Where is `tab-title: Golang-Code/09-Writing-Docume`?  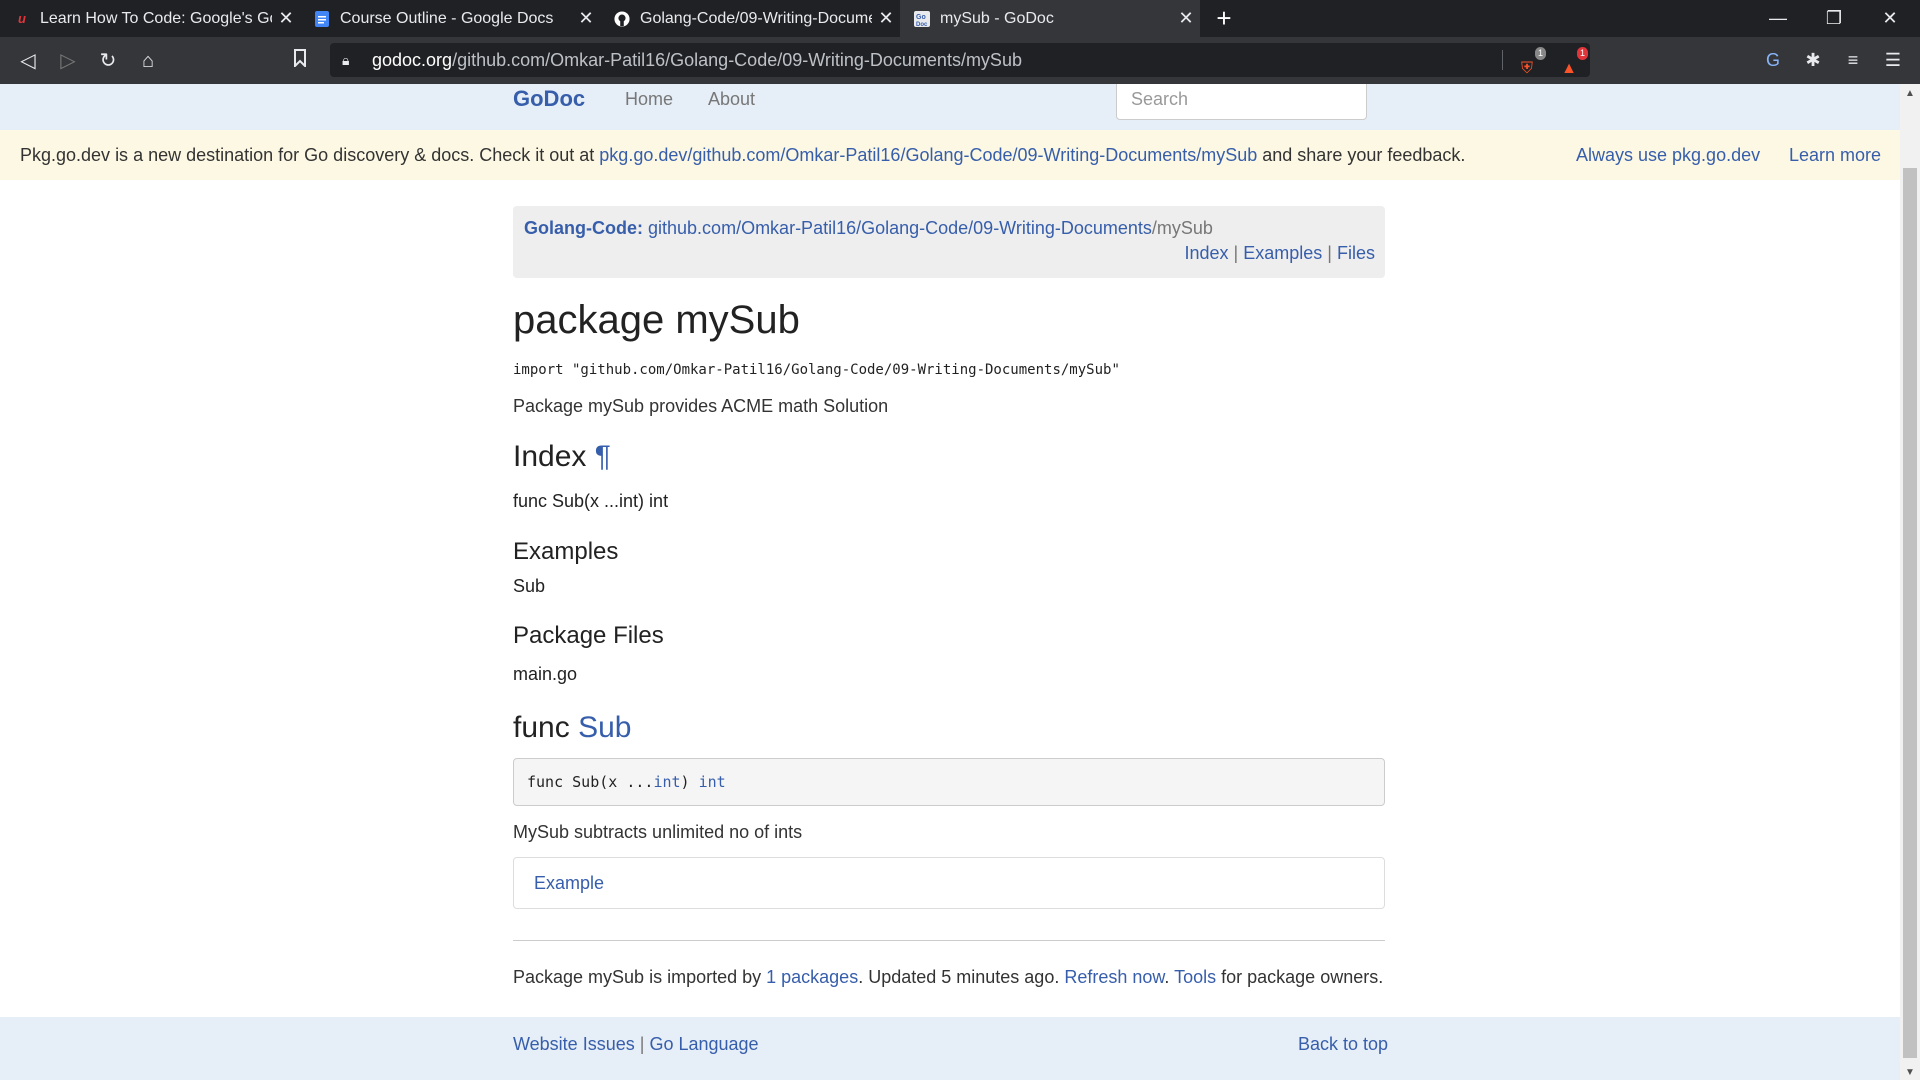 tab-title: Golang-Code/09-Writing-Docume is located at coordinates (756, 18).